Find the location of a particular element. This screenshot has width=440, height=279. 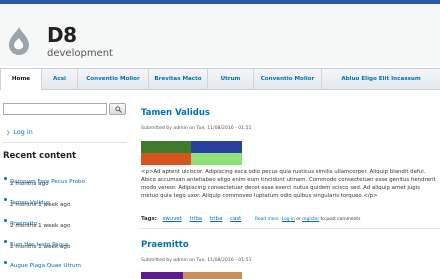

article-divider is located at coordinates (289, 228).